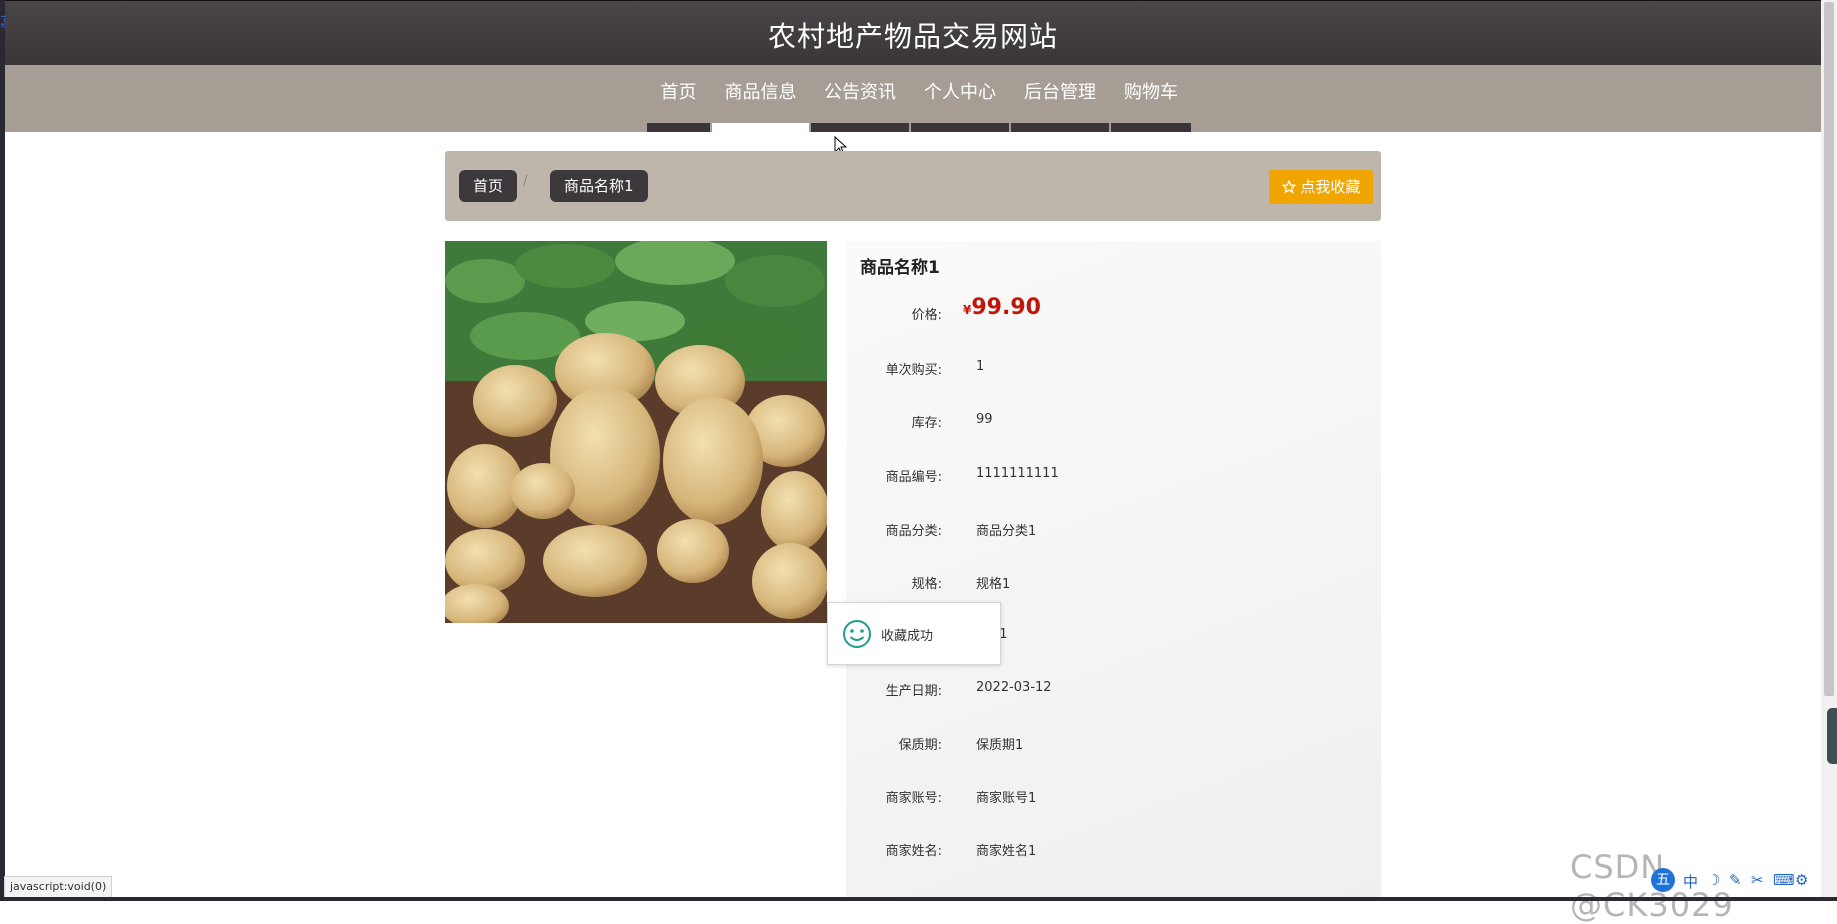 This screenshot has width=1837, height=924. Describe the element at coordinates (636, 432) in the screenshot. I see `product-image` at that location.